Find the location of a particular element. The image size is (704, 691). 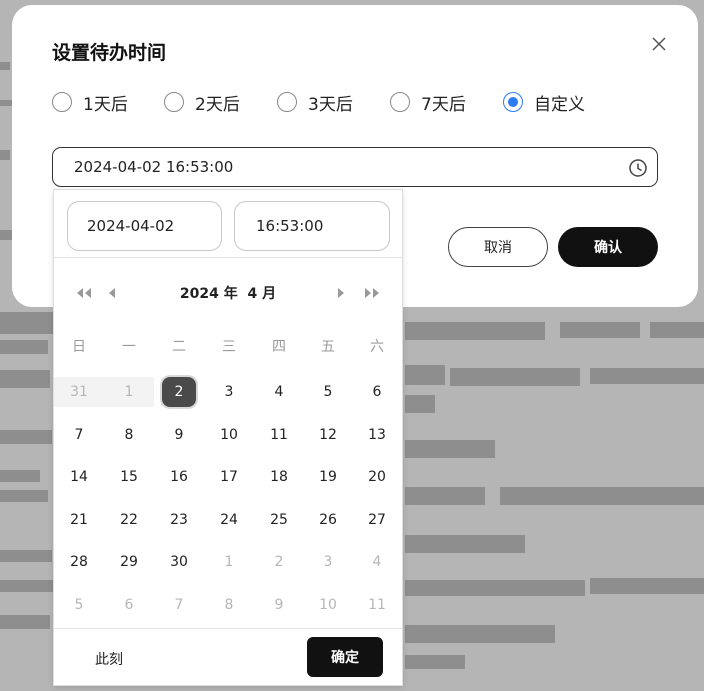

quick-time-options: 1天后 2天后 3天后 7天后 自定义 is located at coordinates (318, 103).